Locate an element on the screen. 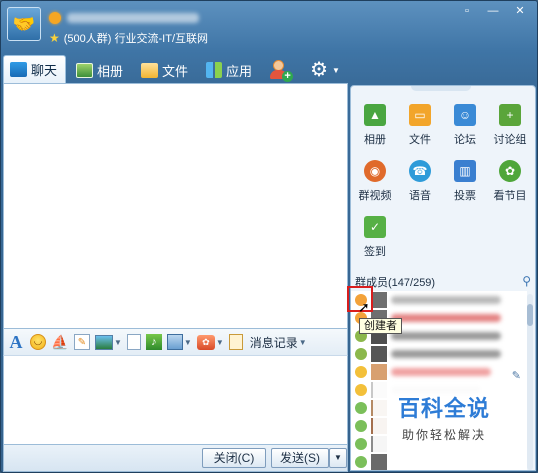 The width and height of the screenshot is (538, 473). apps-icon is located at coordinates (214, 70).